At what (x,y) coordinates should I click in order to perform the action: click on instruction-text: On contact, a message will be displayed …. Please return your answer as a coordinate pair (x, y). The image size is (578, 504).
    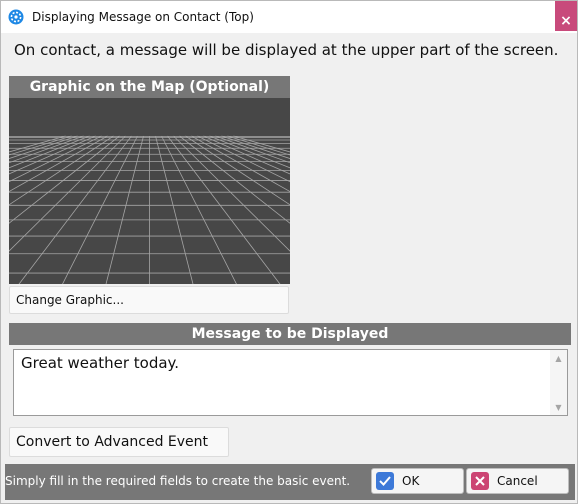
    Looking at the image, I should click on (286, 50).